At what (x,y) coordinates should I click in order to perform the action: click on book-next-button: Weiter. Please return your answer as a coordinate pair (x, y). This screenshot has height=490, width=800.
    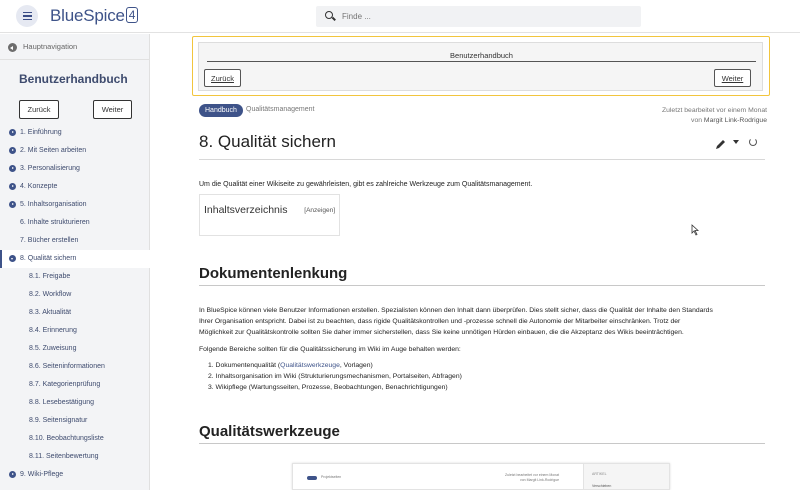
    Looking at the image, I should click on (732, 78).